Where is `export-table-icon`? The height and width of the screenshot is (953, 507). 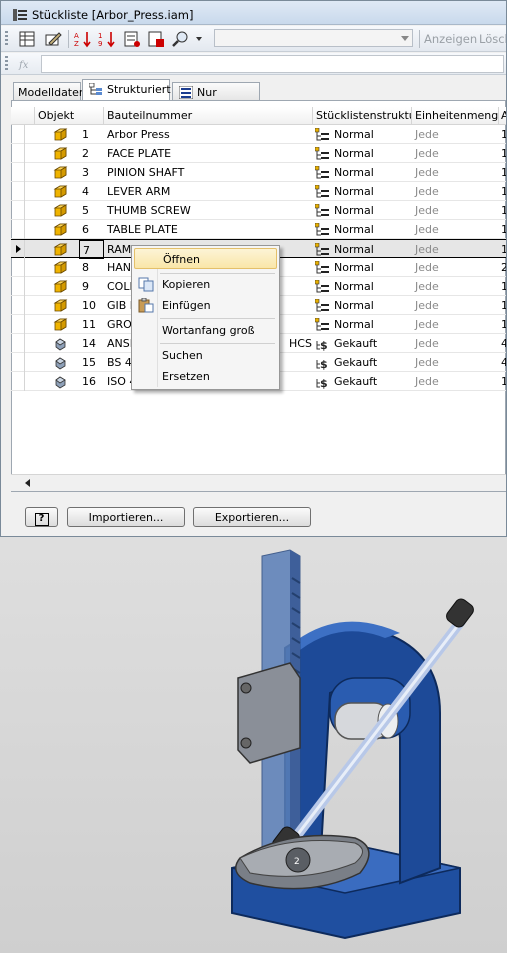 export-table-icon is located at coordinates (156, 39).